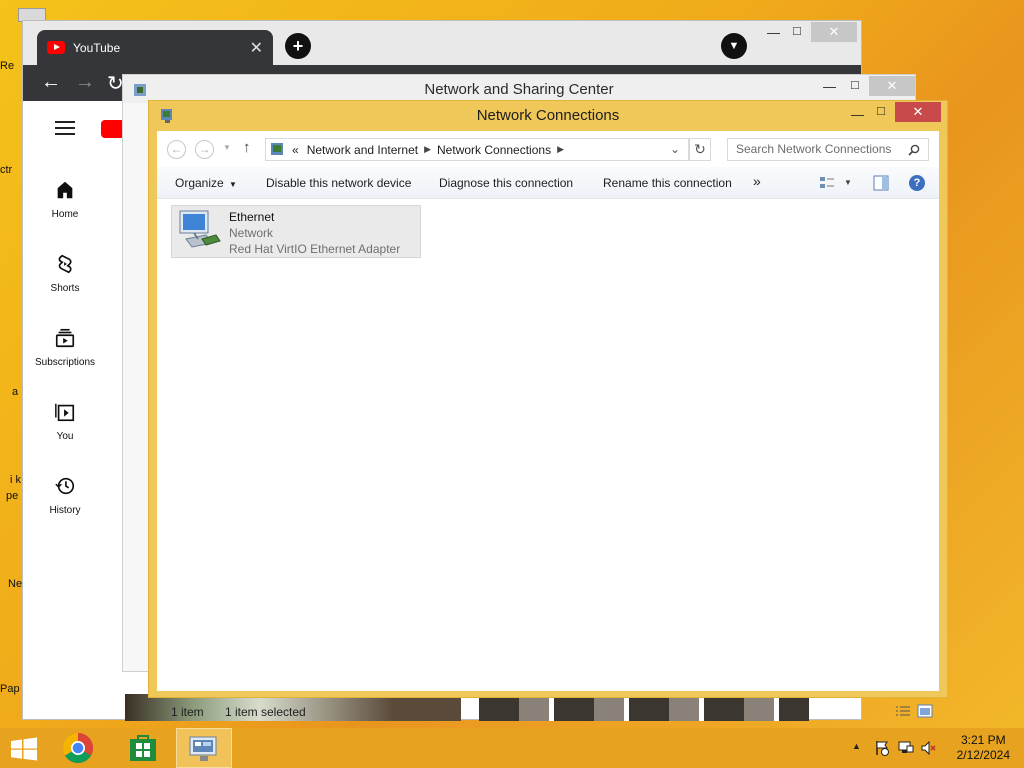 The width and height of the screenshot is (1024, 768). I want to click on menu-icon, so click(65, 128).